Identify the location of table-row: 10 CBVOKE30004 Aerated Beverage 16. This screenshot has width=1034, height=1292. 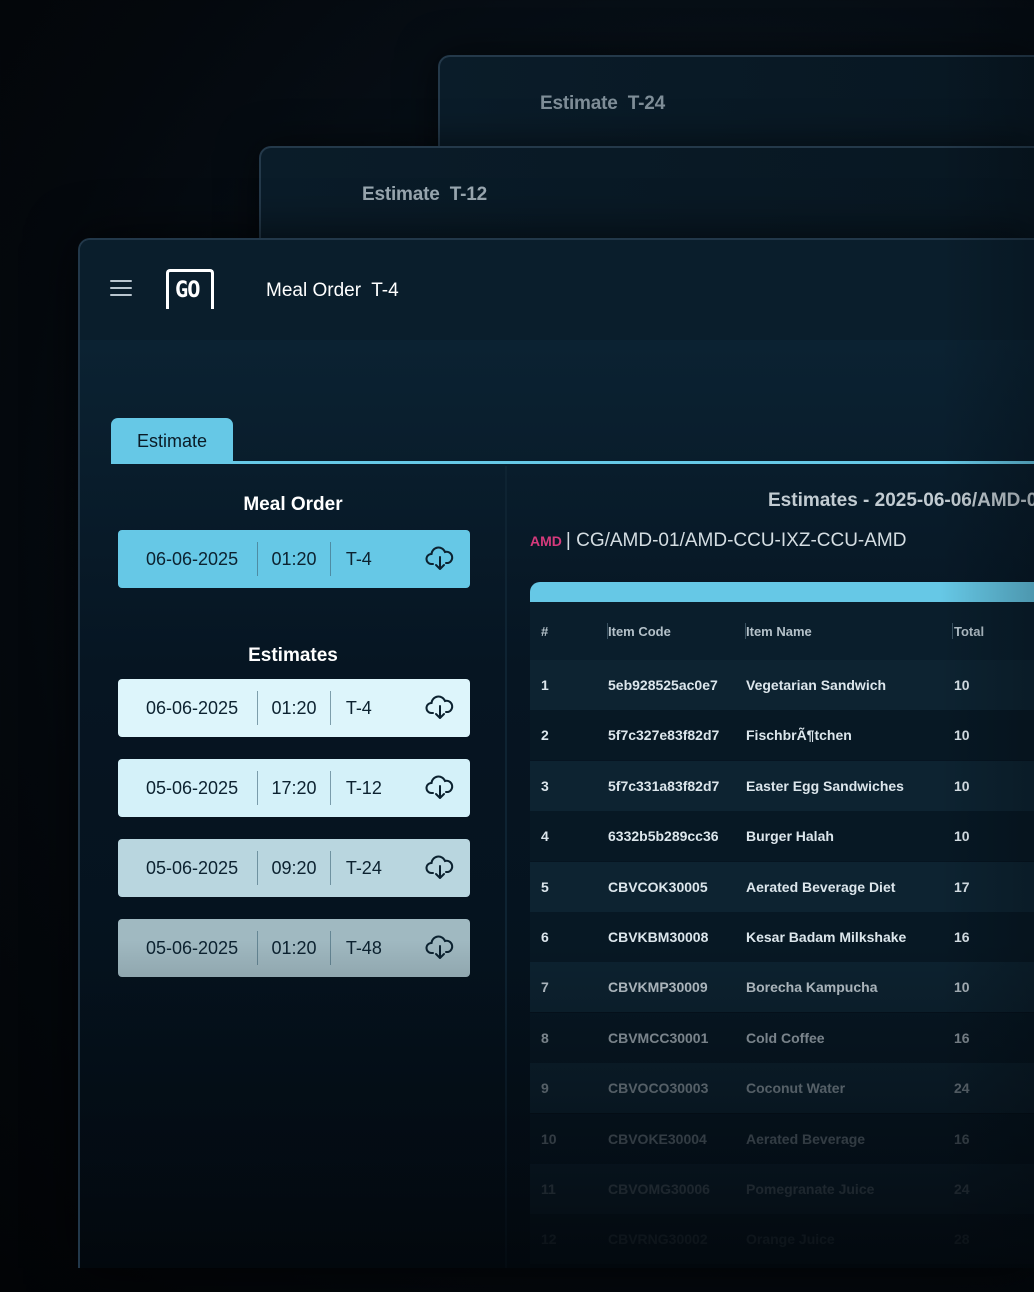
(782, 1138).